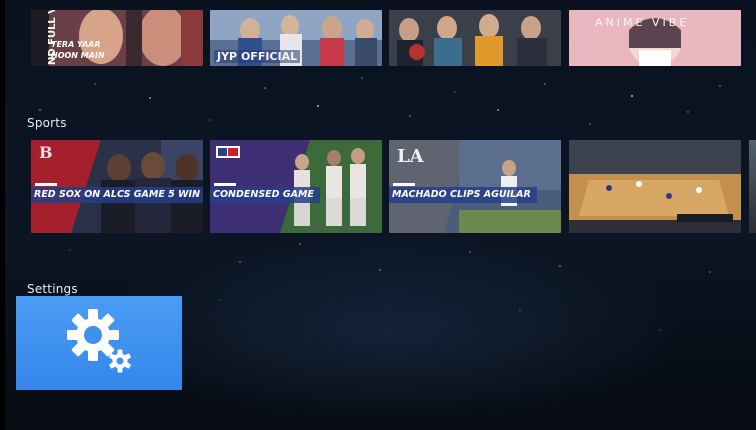 This screenshot has width=756, height=430. I want to click on video-tile-basketball, so click(655, 186).